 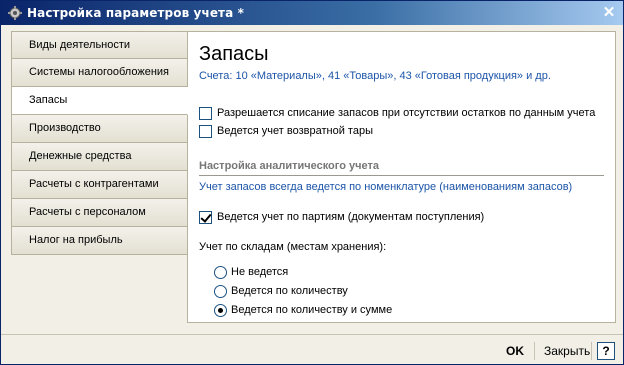 I want to click on sidebar-item-label: Налог на прибыль, so click(x=76, y=240).